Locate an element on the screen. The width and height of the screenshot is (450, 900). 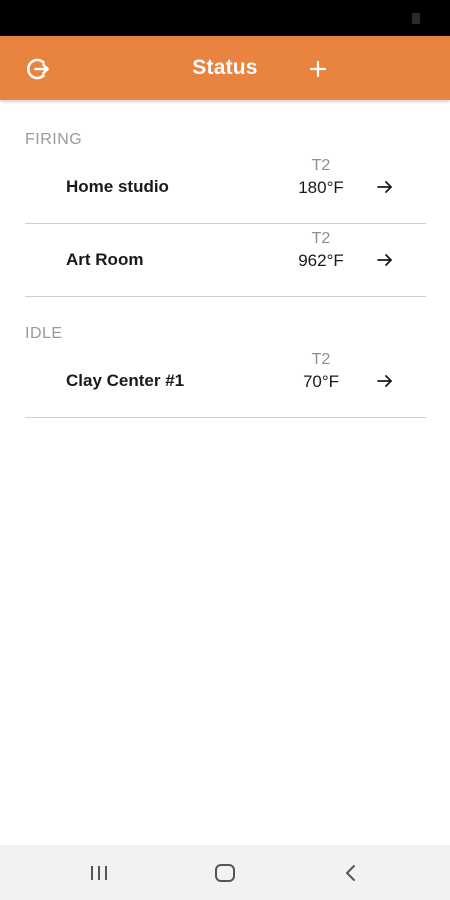
app-bar: Status is located at coordinates (225, 68).